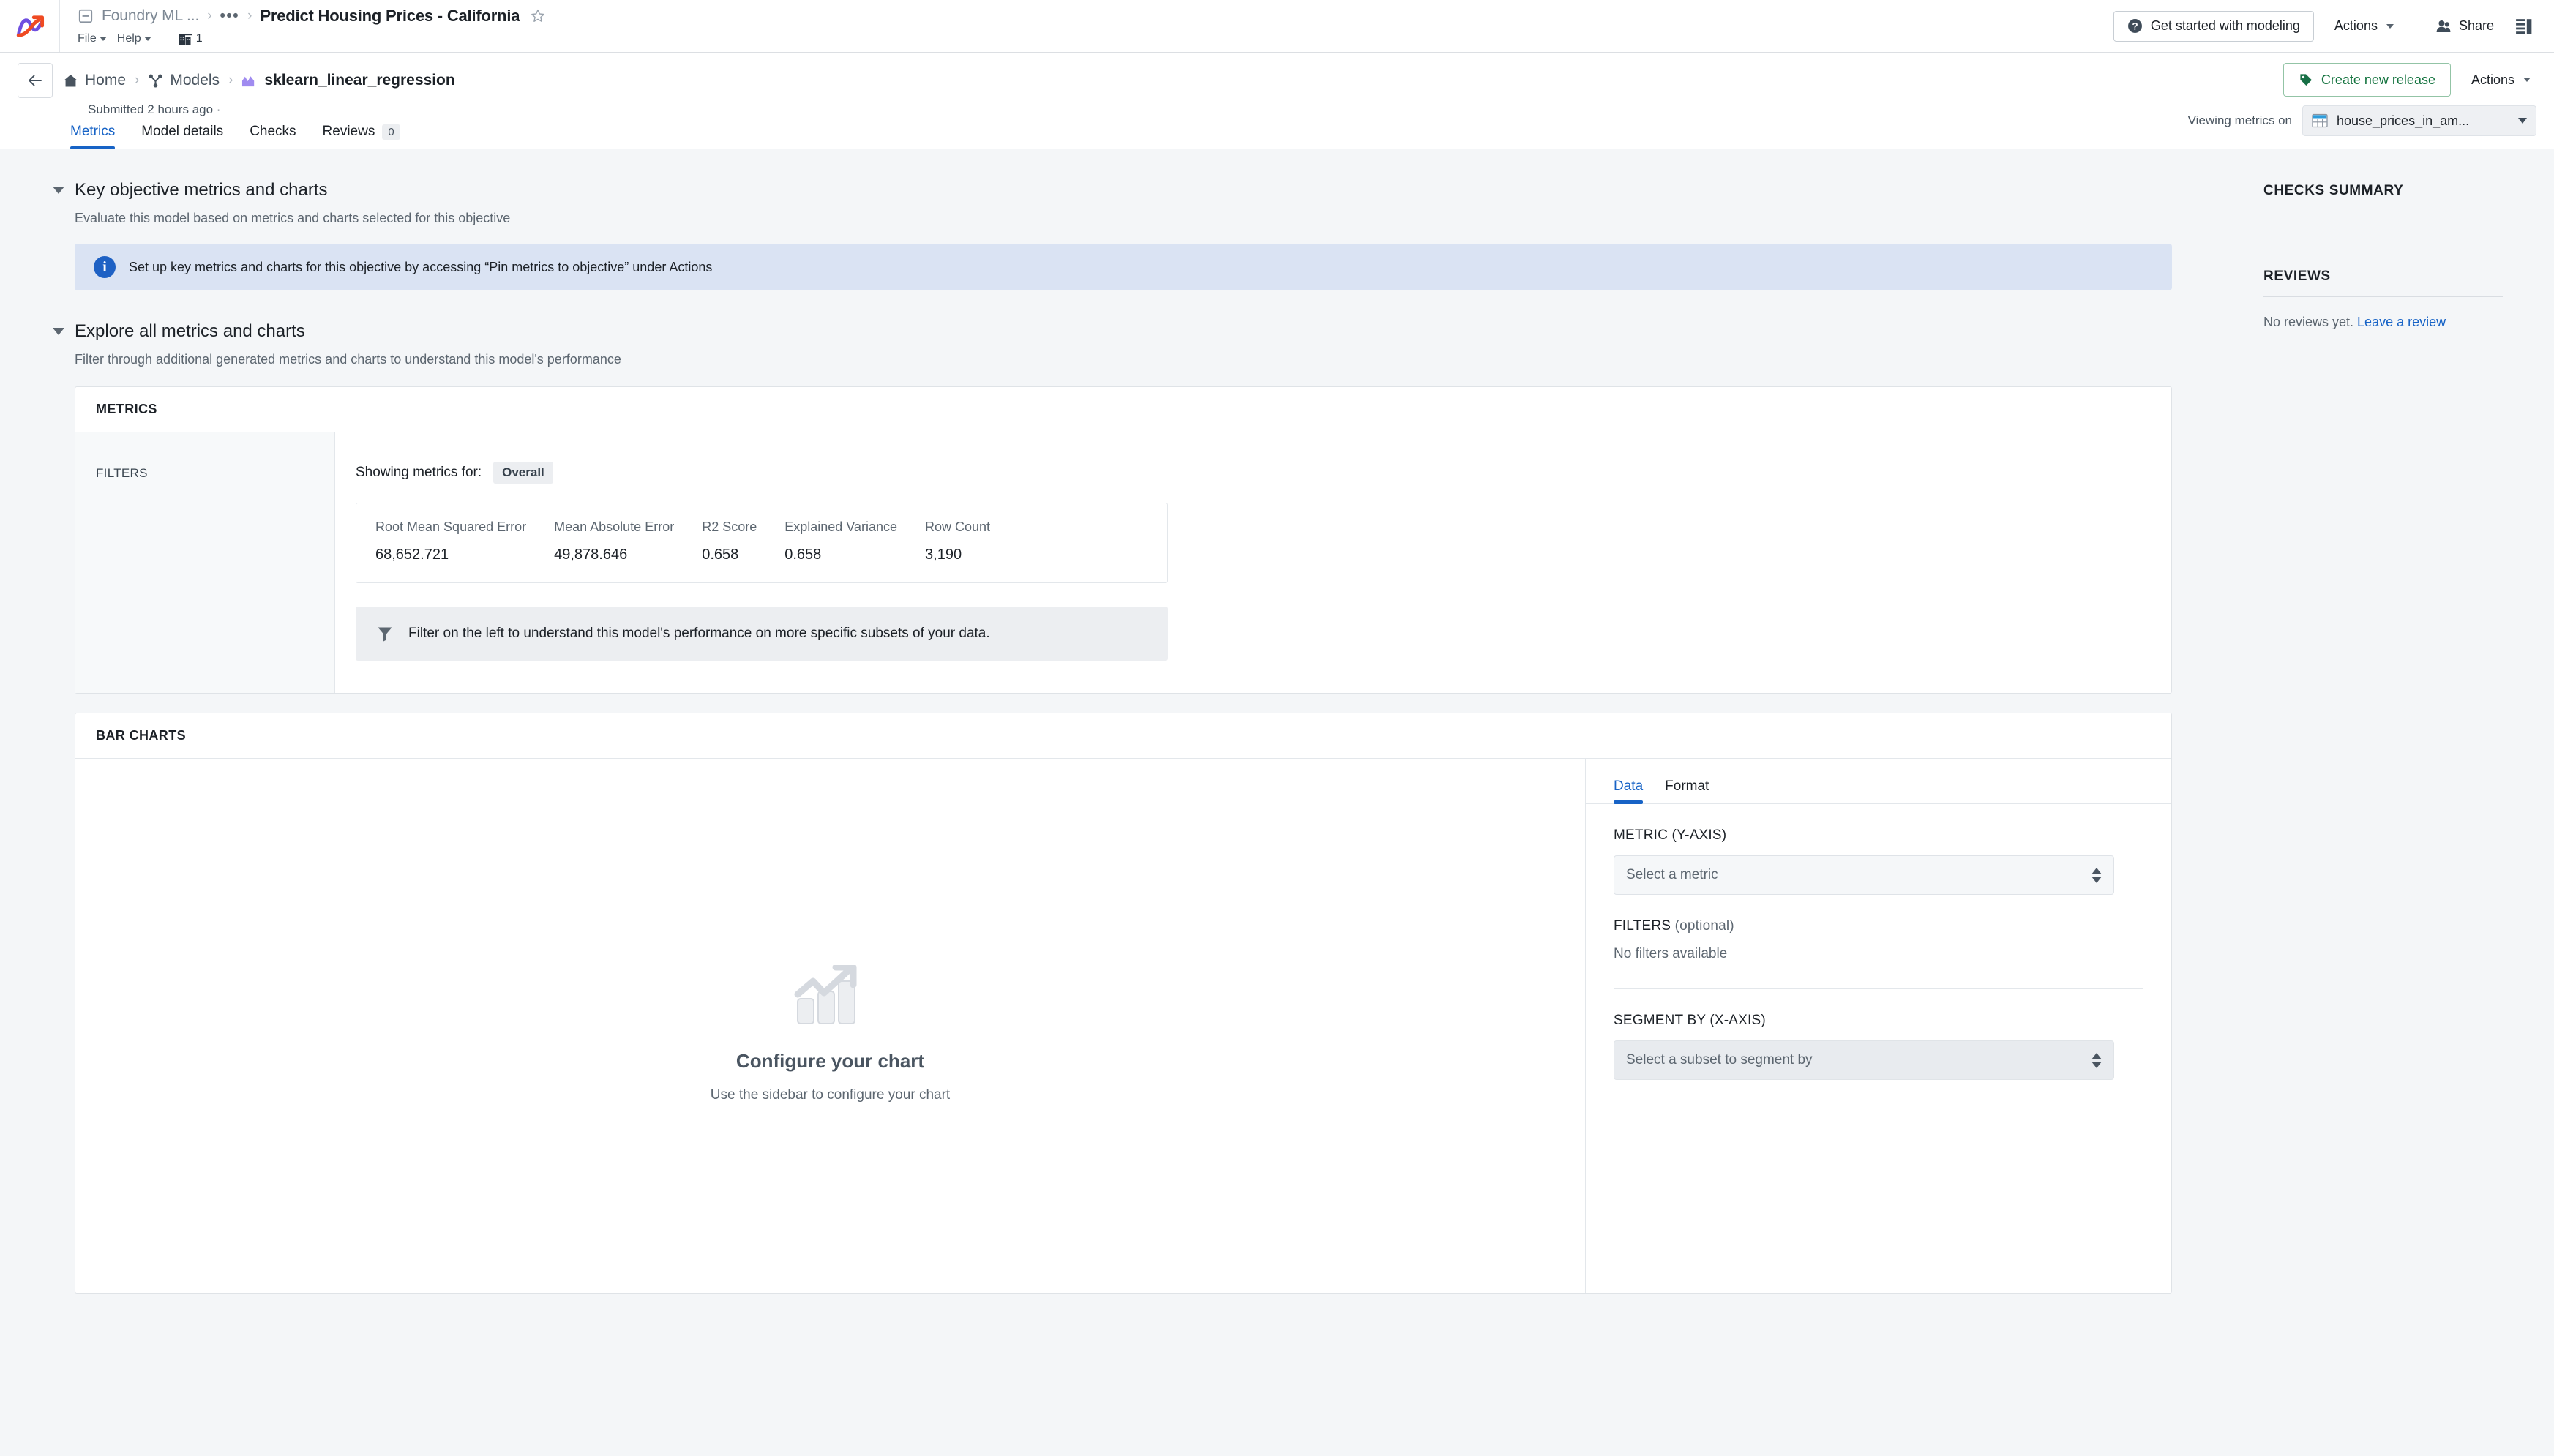 The width and height of the screenshot is (2554, 1456). What do you see at coordinates (1878, 781) in the screenshot?
I see `chart-config-tabs: Data Format` at bounding box center [1878, 781].